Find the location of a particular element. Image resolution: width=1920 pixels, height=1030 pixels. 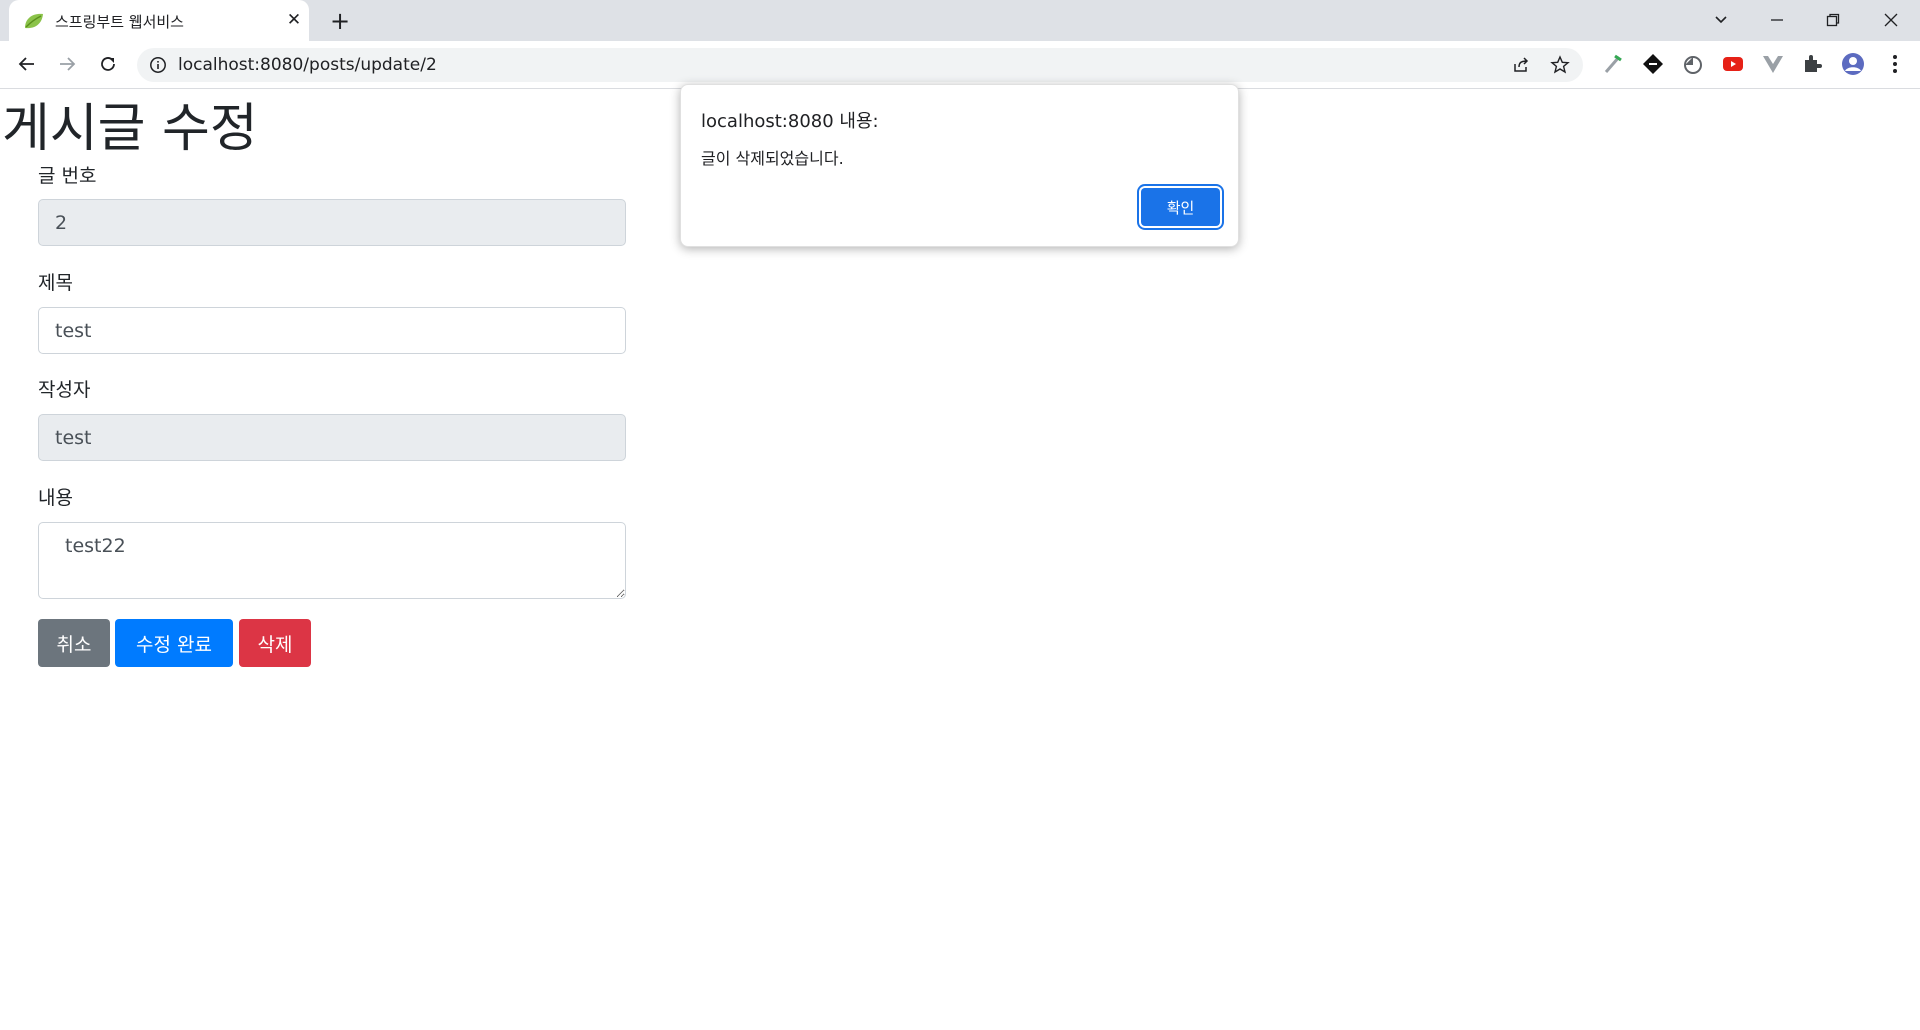

extension-arrow-icon is located at coordinates (1653, 64).